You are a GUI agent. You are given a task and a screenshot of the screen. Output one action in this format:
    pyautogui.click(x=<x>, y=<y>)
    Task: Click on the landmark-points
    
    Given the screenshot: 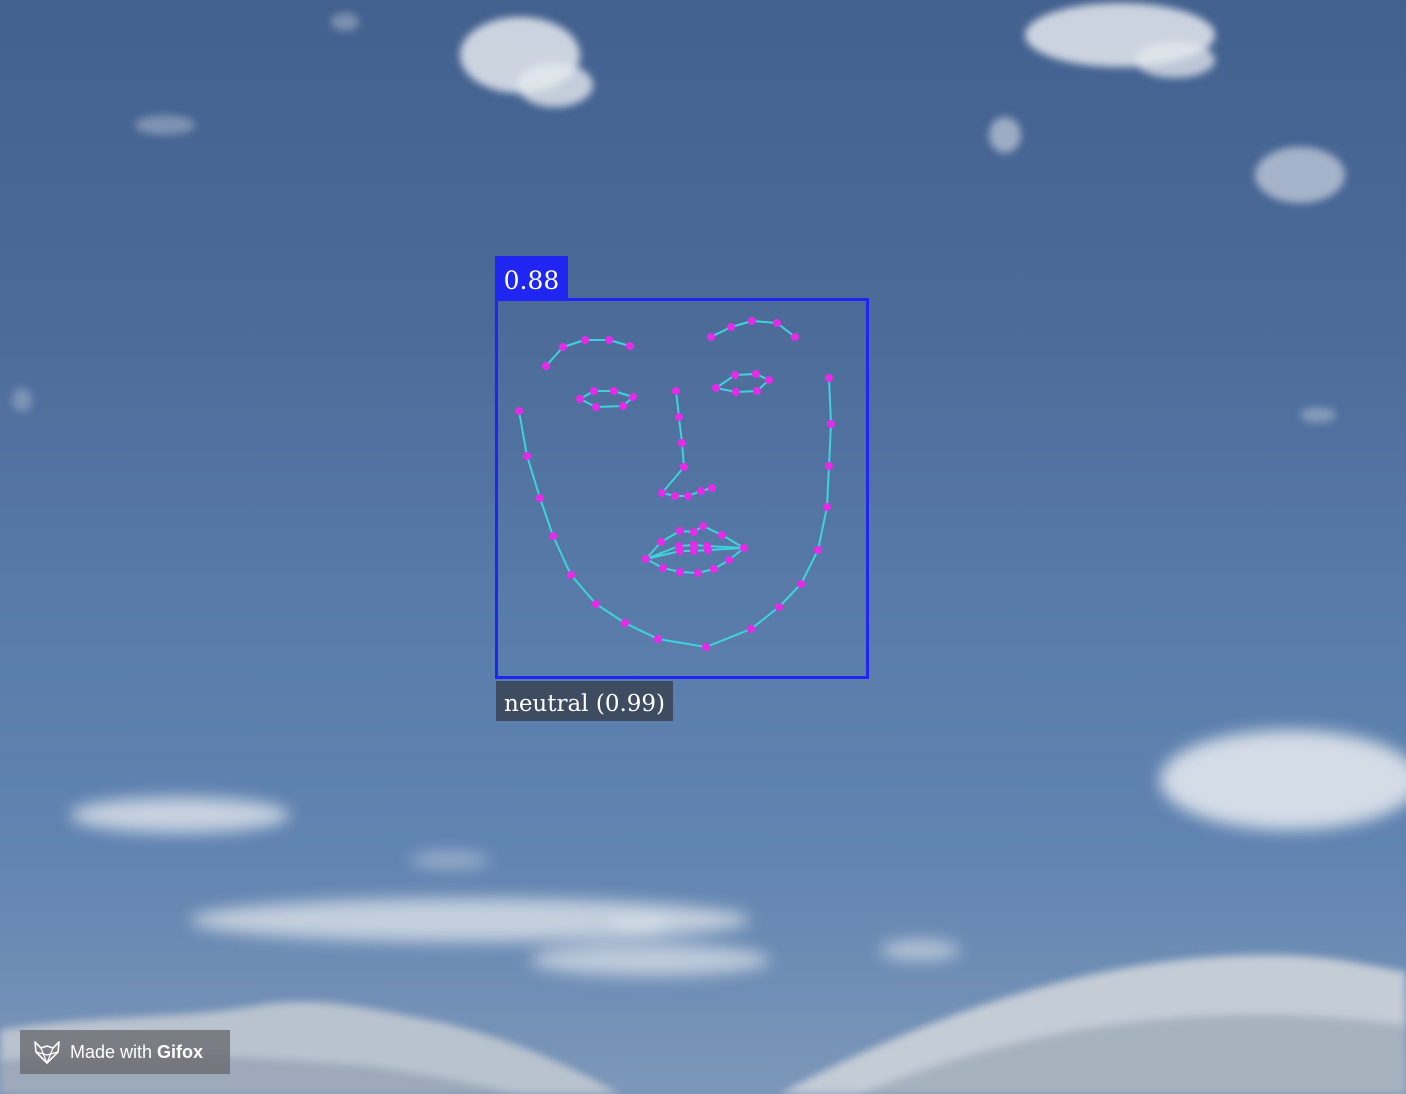 What is the action you would take?
    pyautogui.click(x=675, y=484)
    